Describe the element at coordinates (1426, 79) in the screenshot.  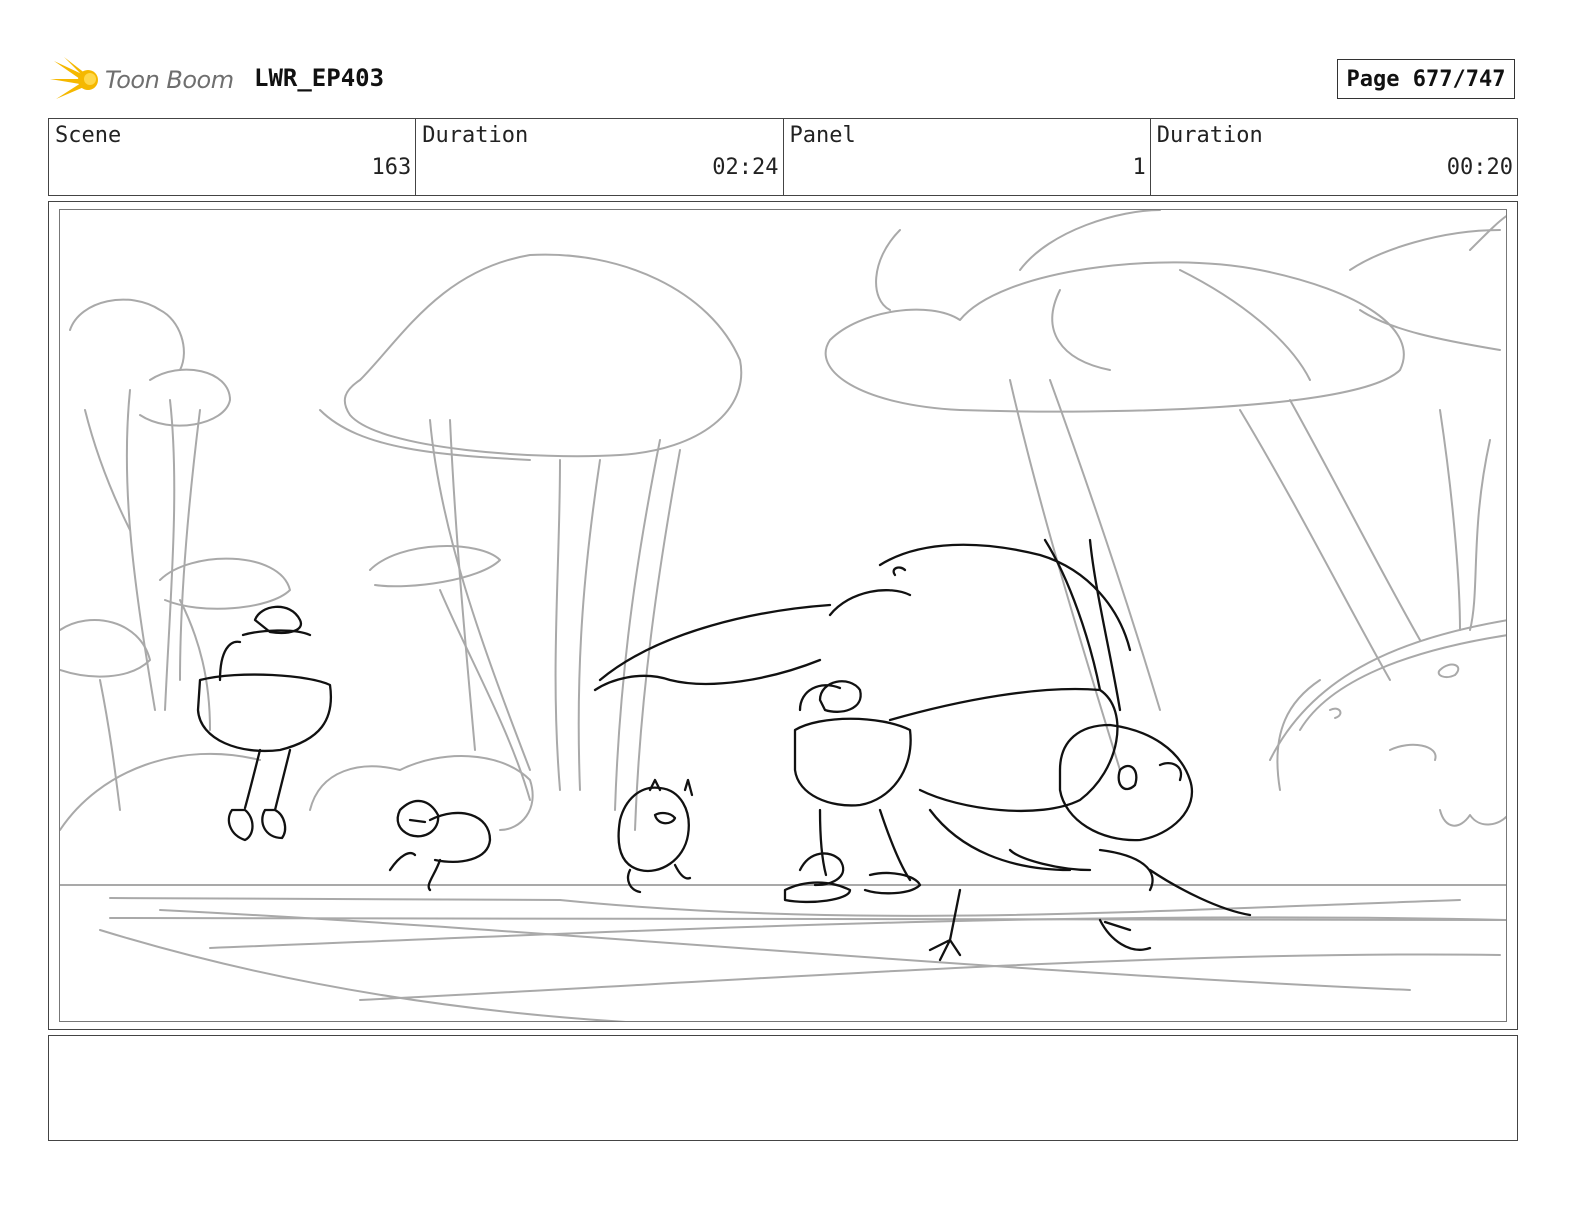
I see `page-indicator: Page 677/747` at that location.